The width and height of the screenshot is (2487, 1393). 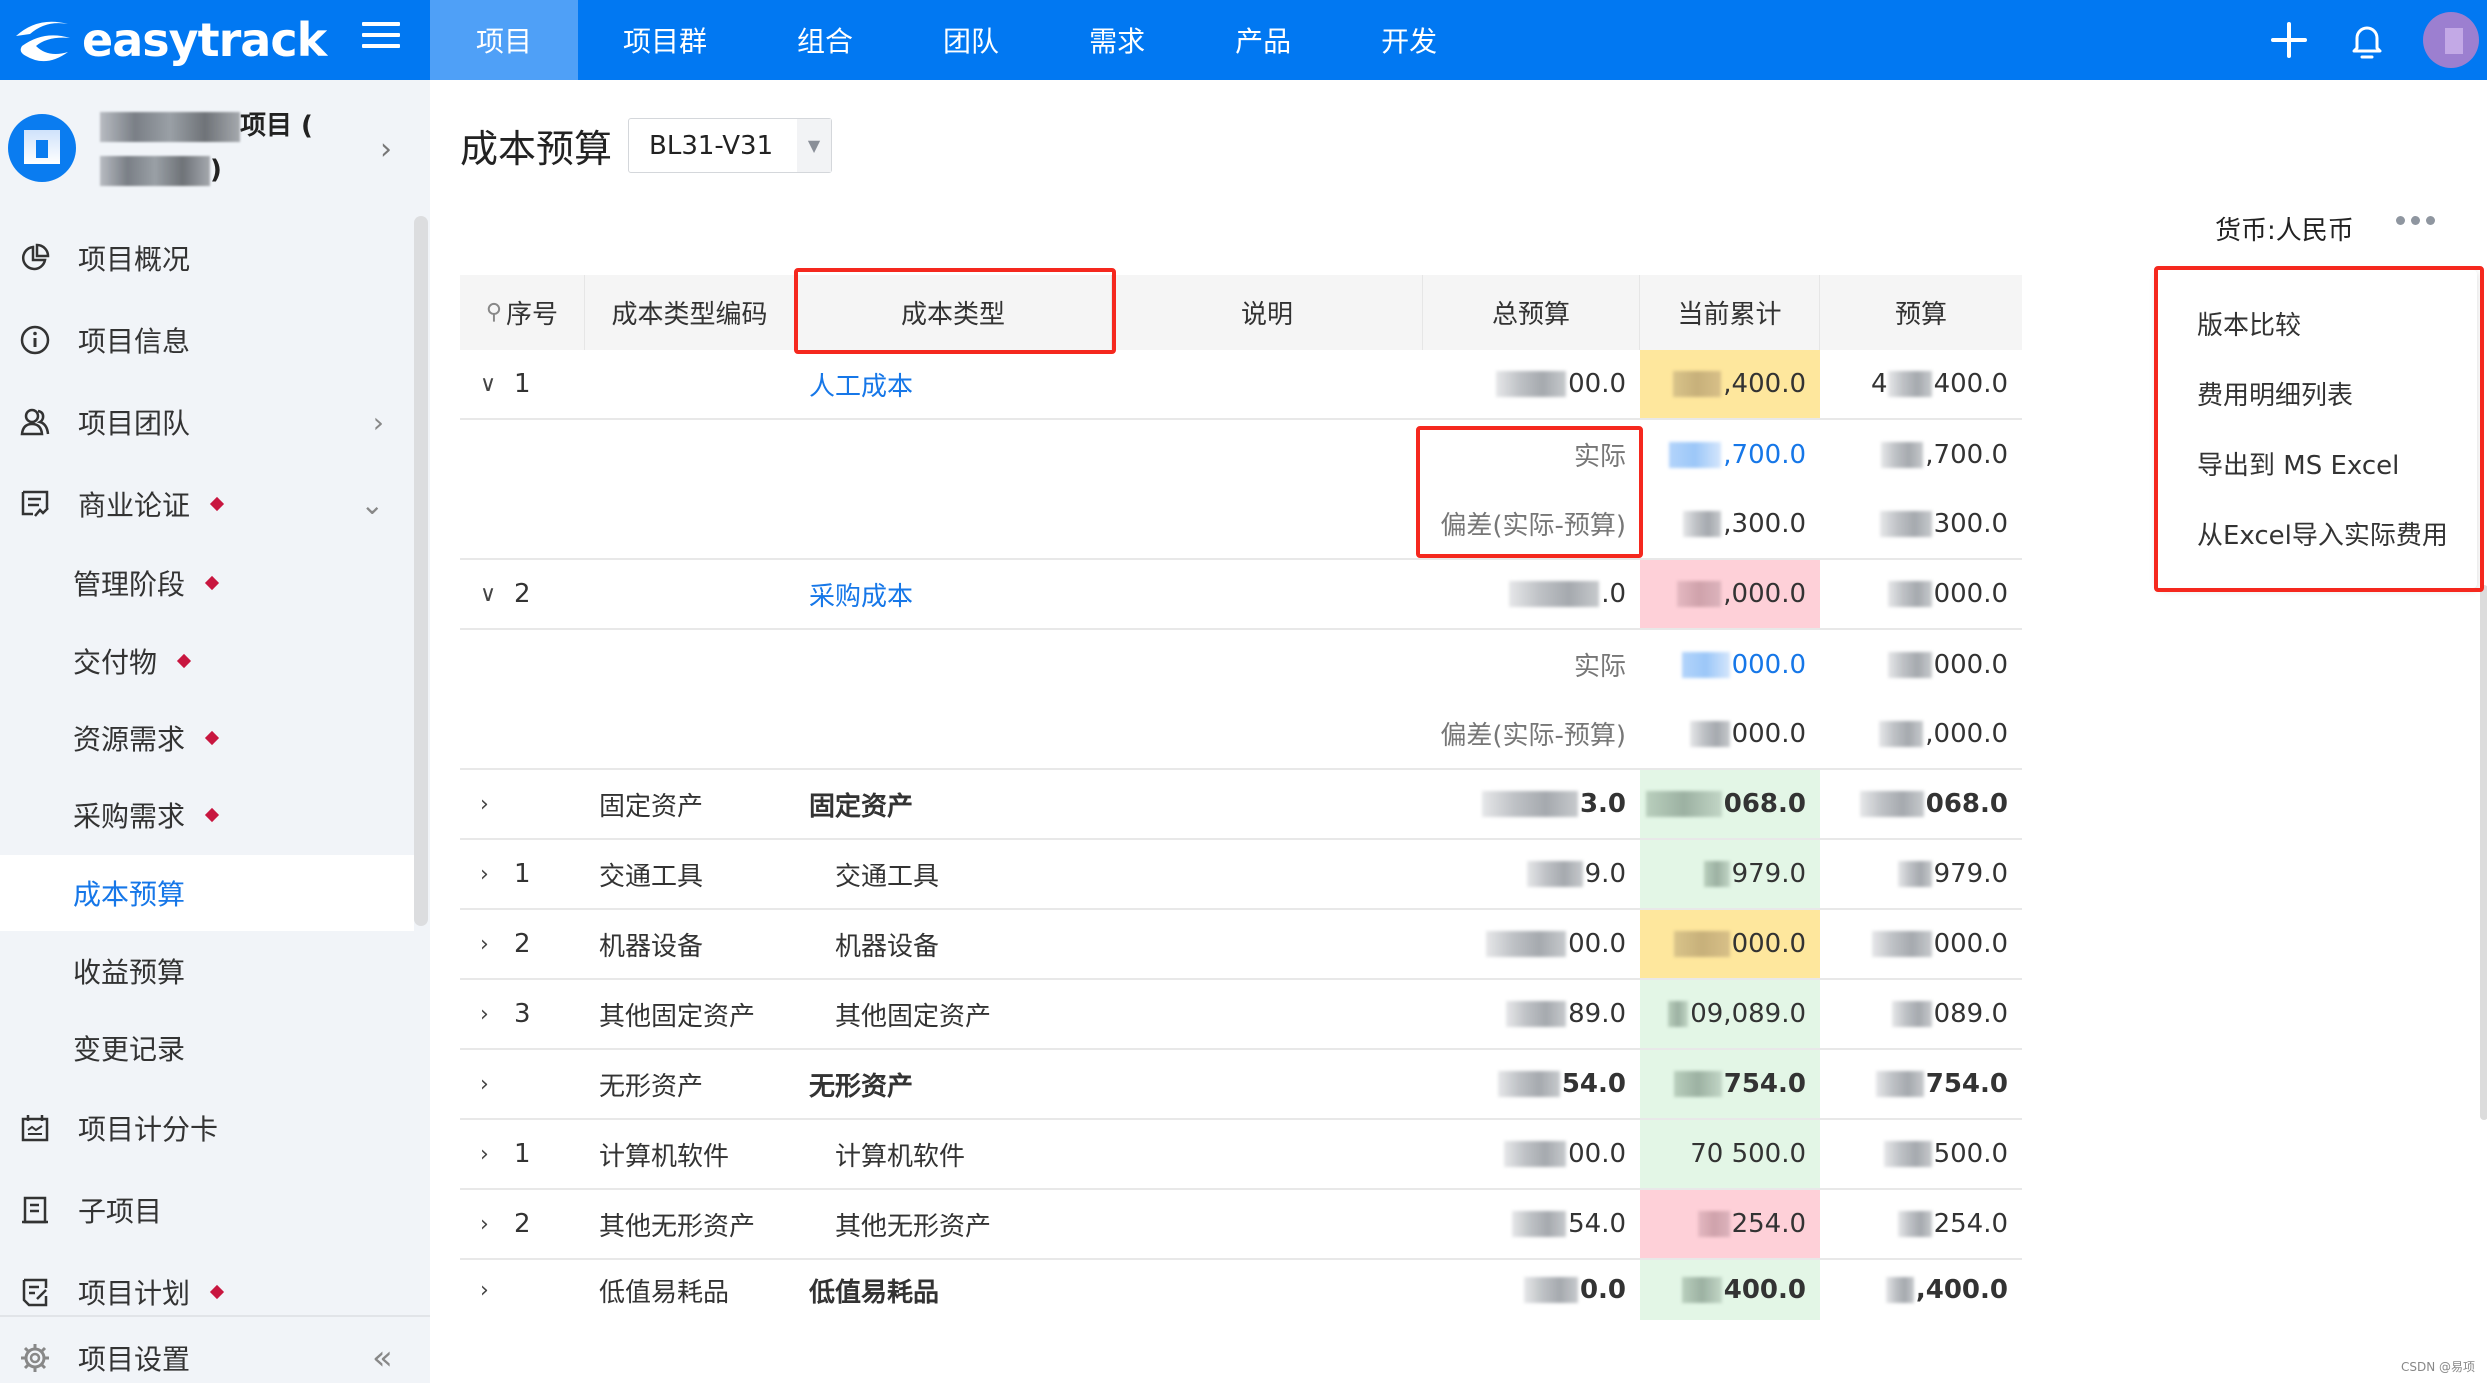 I want to click on sidebar-item-cost-budget: 成本预算, so click(x=207, y=893).